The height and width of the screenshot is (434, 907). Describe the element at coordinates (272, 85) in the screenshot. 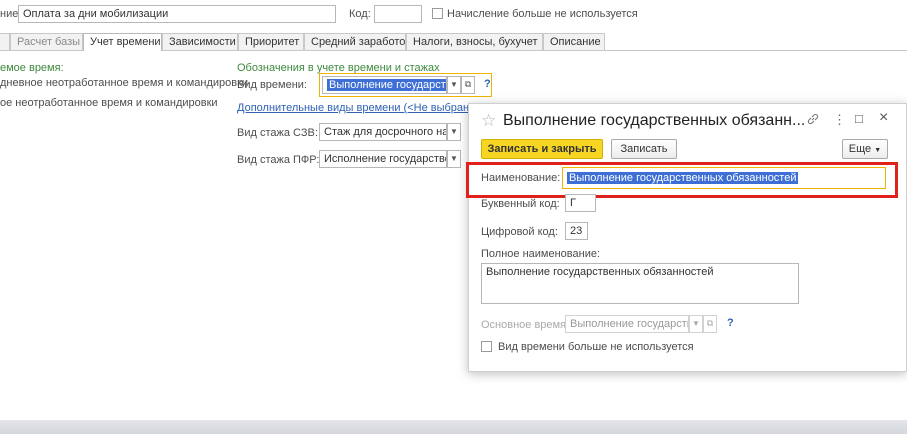

I see `time-kind-label: Вид времени:` at that location.